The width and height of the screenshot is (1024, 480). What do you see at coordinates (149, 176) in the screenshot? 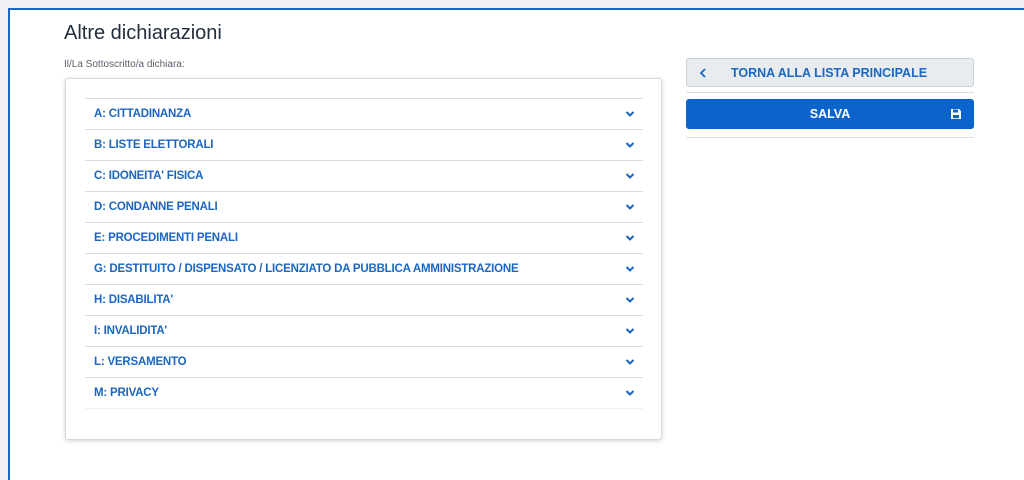
I see `accordion-item-label: C: IDONEITA' FISICA` at bounding box center [149, 176].